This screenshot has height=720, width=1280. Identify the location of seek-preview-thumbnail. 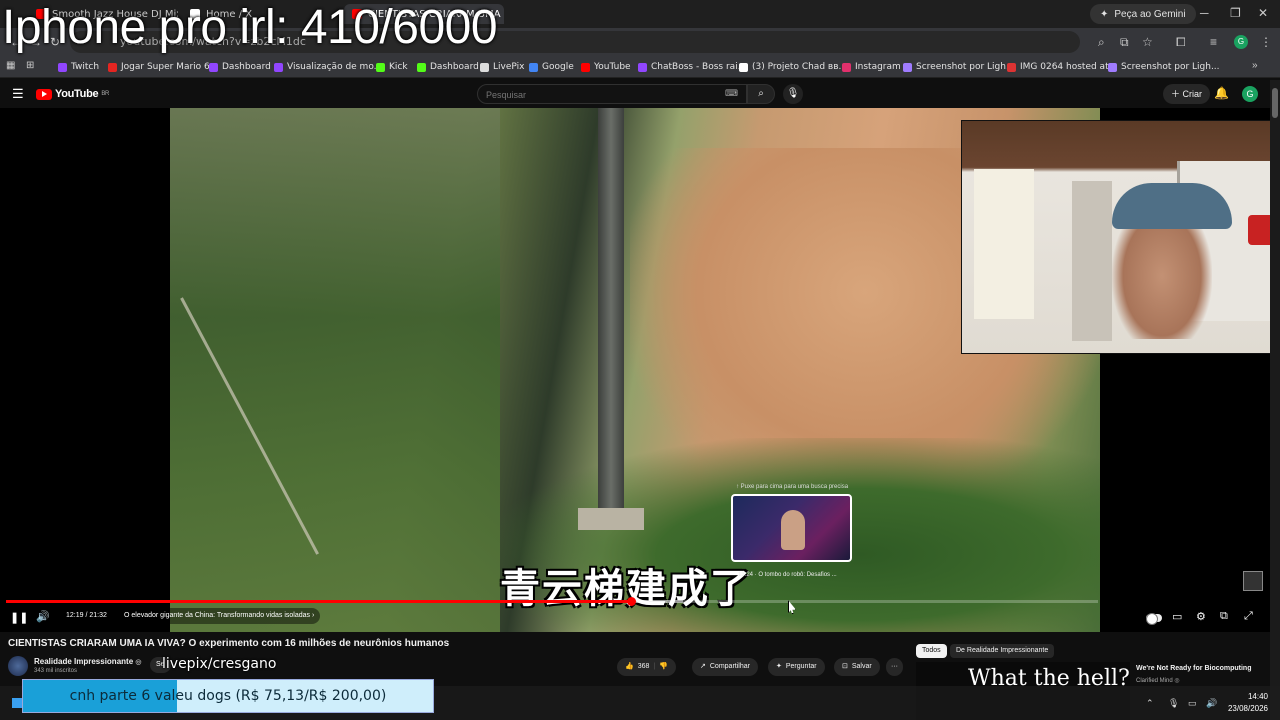
(791, 528).